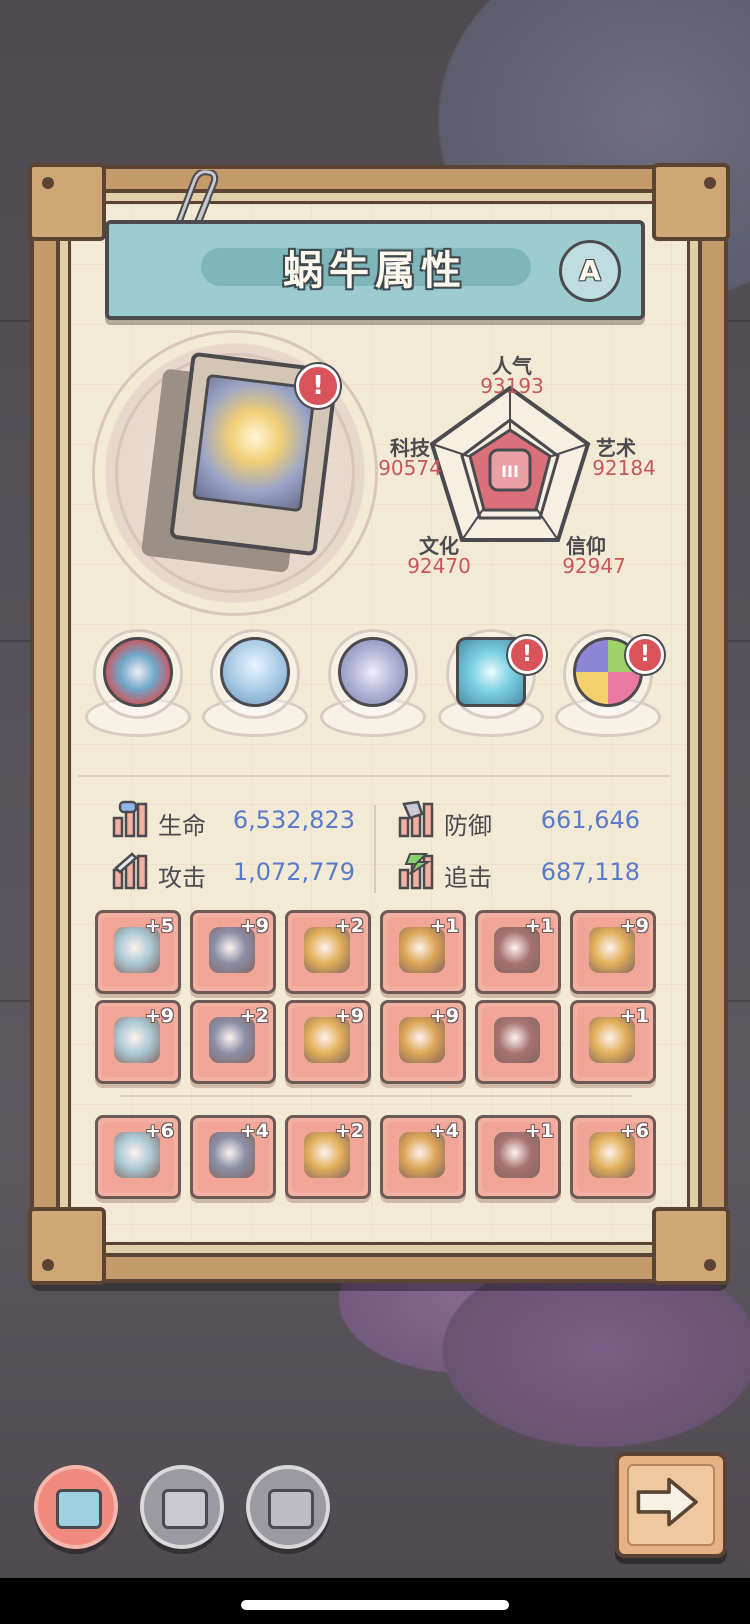  I want to click on defense-label: 防御, so click(468, 826).